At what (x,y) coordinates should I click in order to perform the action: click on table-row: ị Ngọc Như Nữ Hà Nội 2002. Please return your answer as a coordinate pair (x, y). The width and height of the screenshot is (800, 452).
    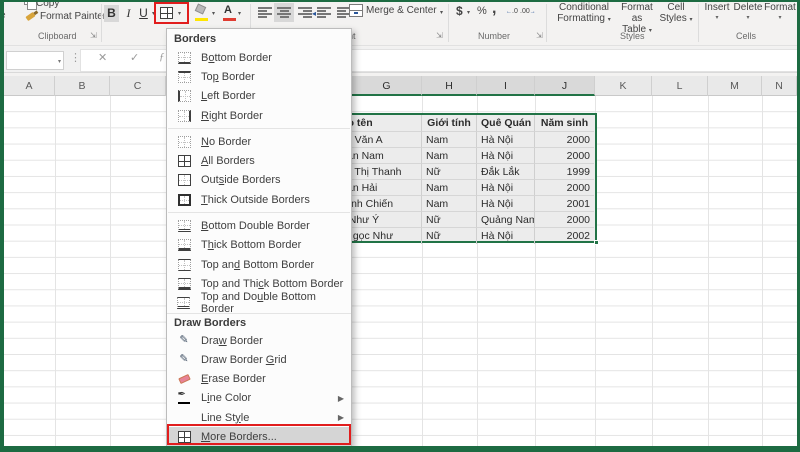
    Looking at the image, I should click on (465, 236).